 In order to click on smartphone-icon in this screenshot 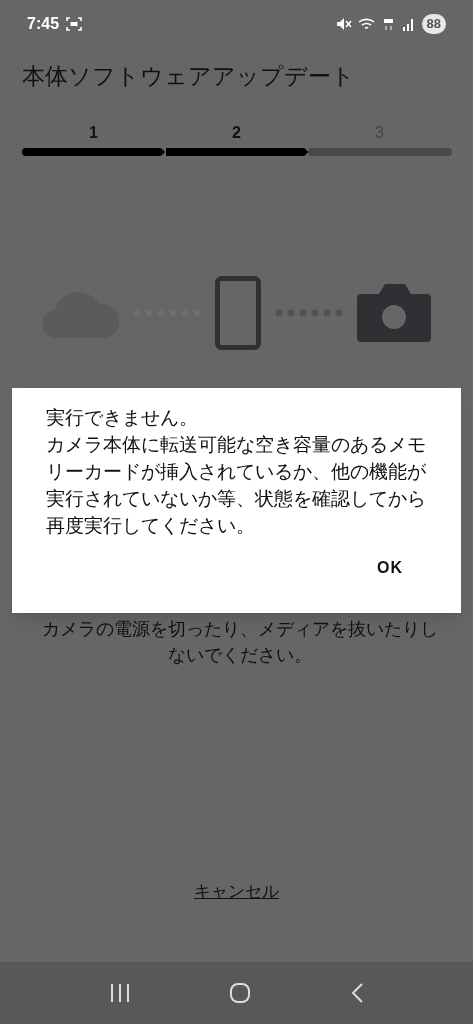, I will do `click(237, 313)`.